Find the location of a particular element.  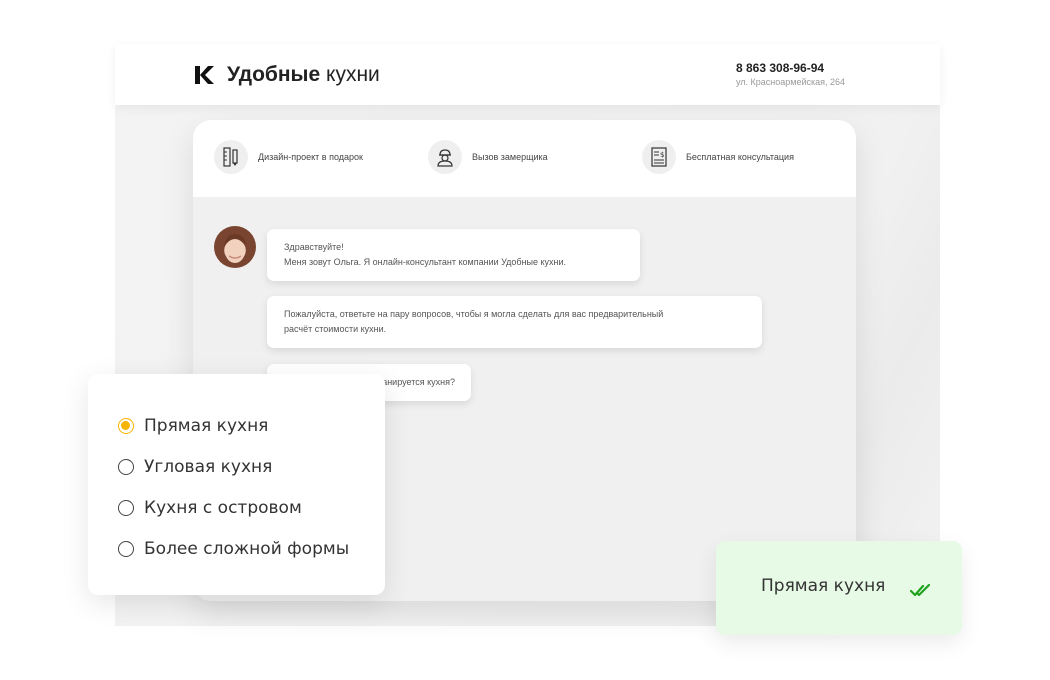

address: ул. Красноармейская, 264 is located at coordinates (791, 82).